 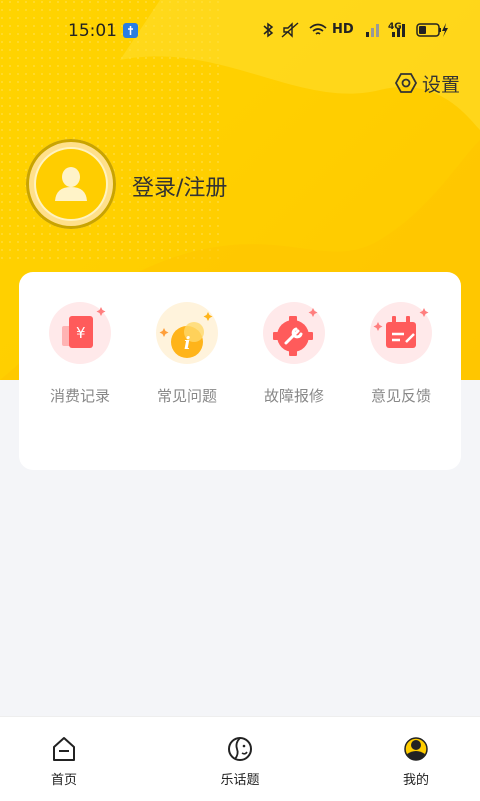 I want to click on home-icon, so click(x=64, y=749).